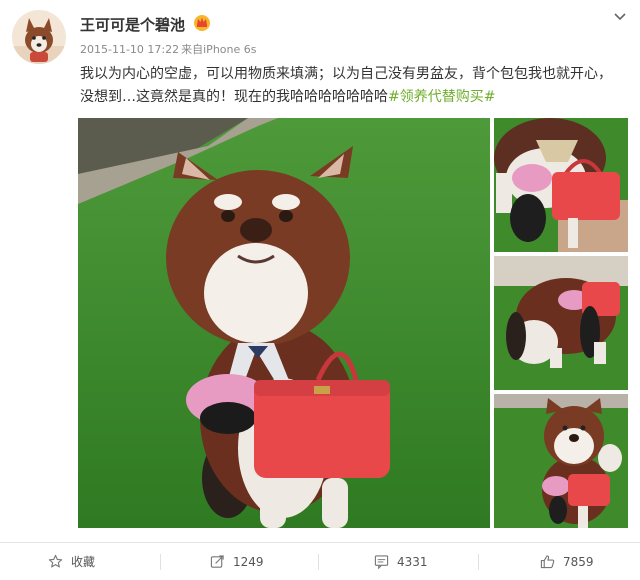  I want to click on post-meta: 2015-11-10 17:22 来自iPhone 6s, so click(168, 49).